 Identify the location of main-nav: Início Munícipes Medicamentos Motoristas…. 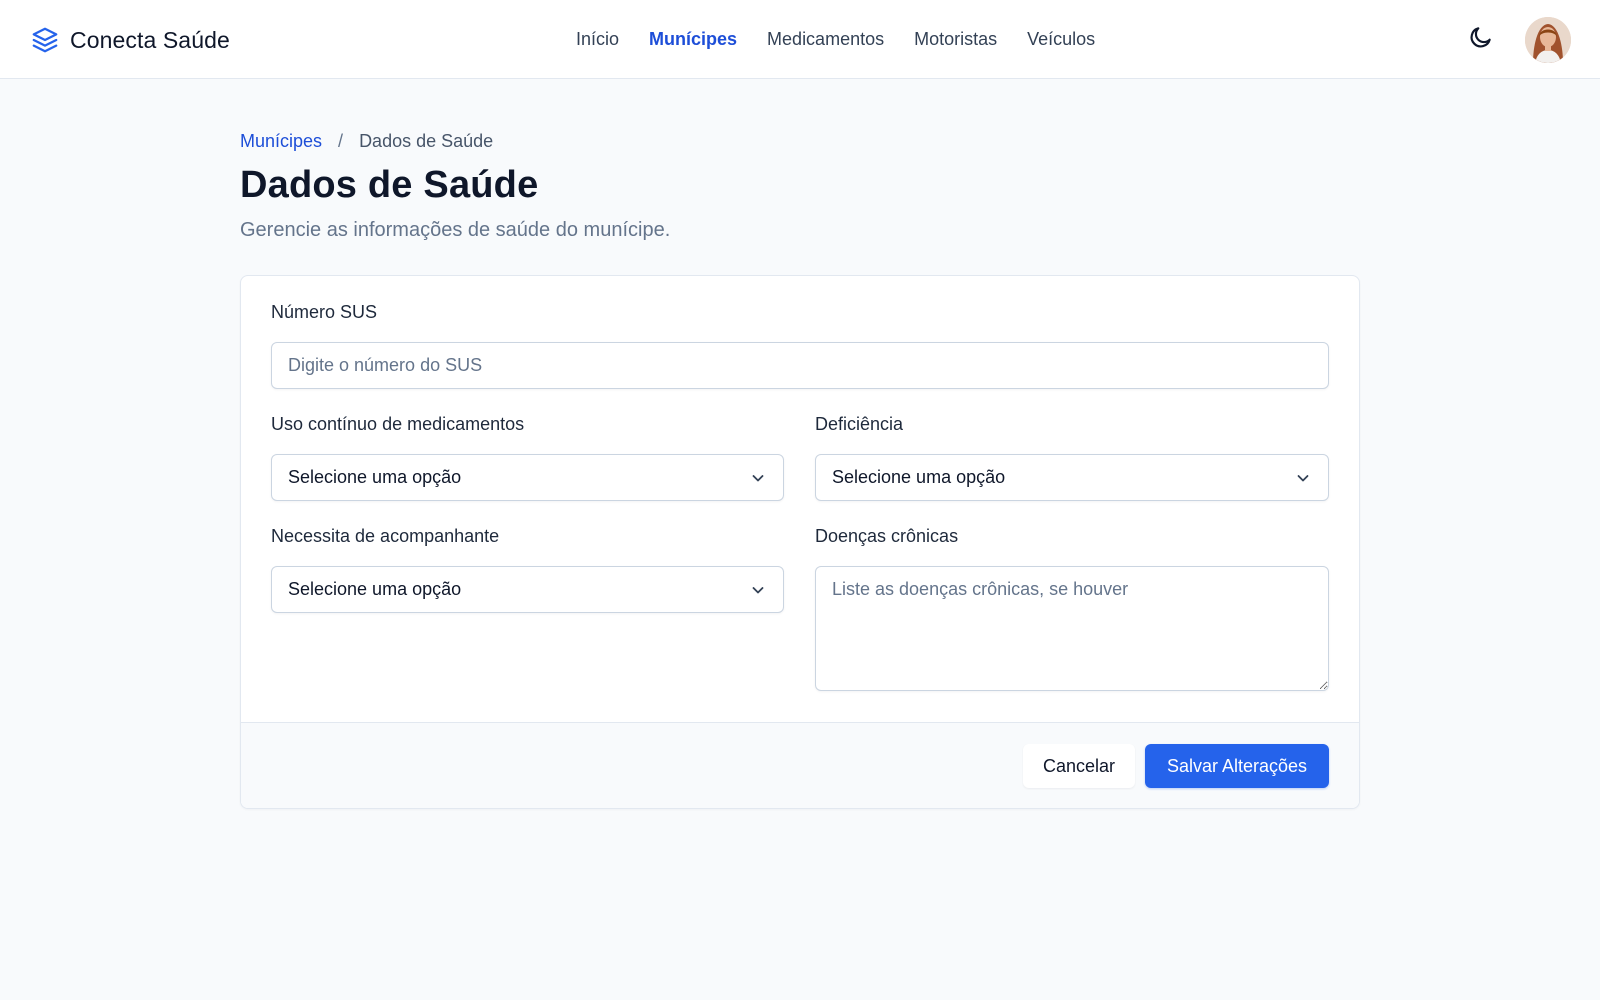
(835, 39).